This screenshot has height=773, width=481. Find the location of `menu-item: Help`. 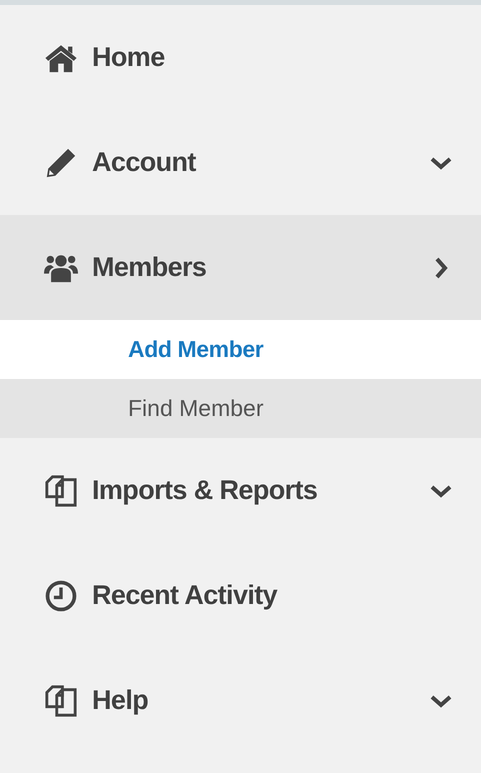

menu-item: Help is located at coordinates (240, 700).